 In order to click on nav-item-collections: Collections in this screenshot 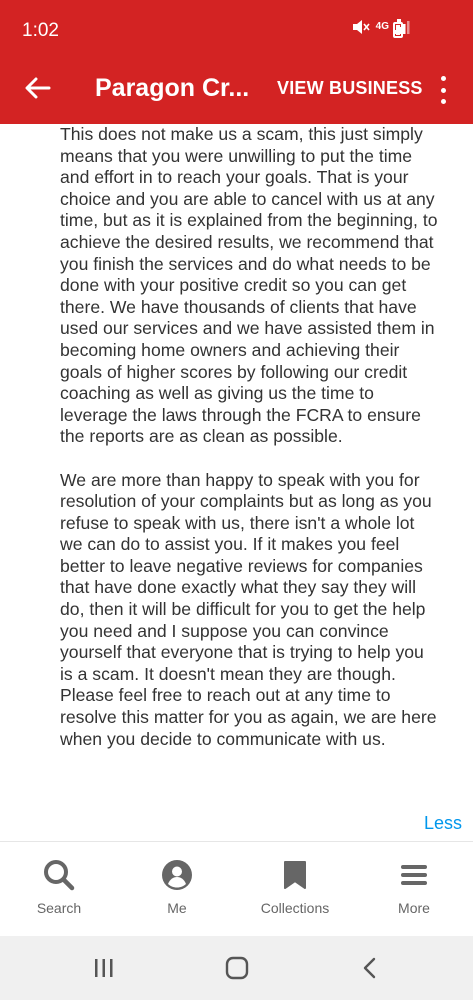, I will do `click(295, 889)`.